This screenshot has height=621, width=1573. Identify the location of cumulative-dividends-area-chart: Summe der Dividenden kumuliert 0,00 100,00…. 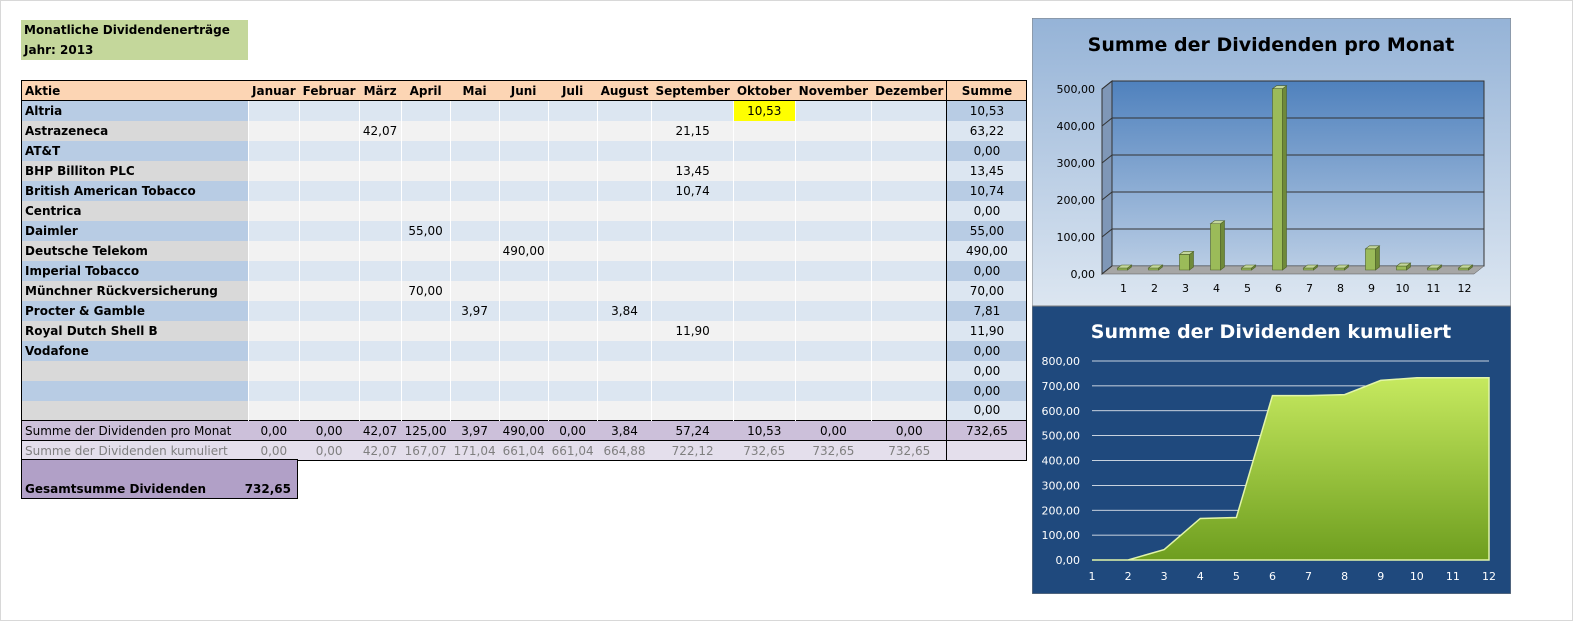
(1271, 450).